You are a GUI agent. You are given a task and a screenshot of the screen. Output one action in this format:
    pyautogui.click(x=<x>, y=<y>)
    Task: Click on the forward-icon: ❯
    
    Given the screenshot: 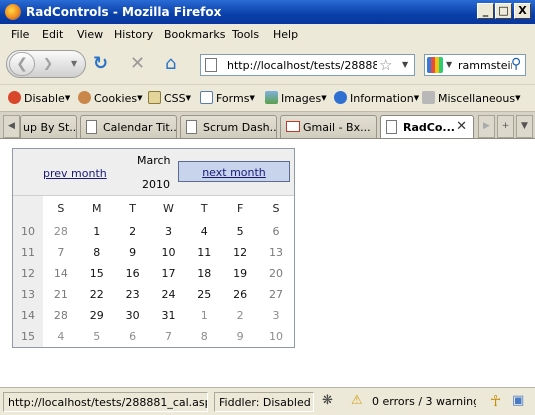 What is the action you would take?
    pyautogui.click(x=48, y=63)
    